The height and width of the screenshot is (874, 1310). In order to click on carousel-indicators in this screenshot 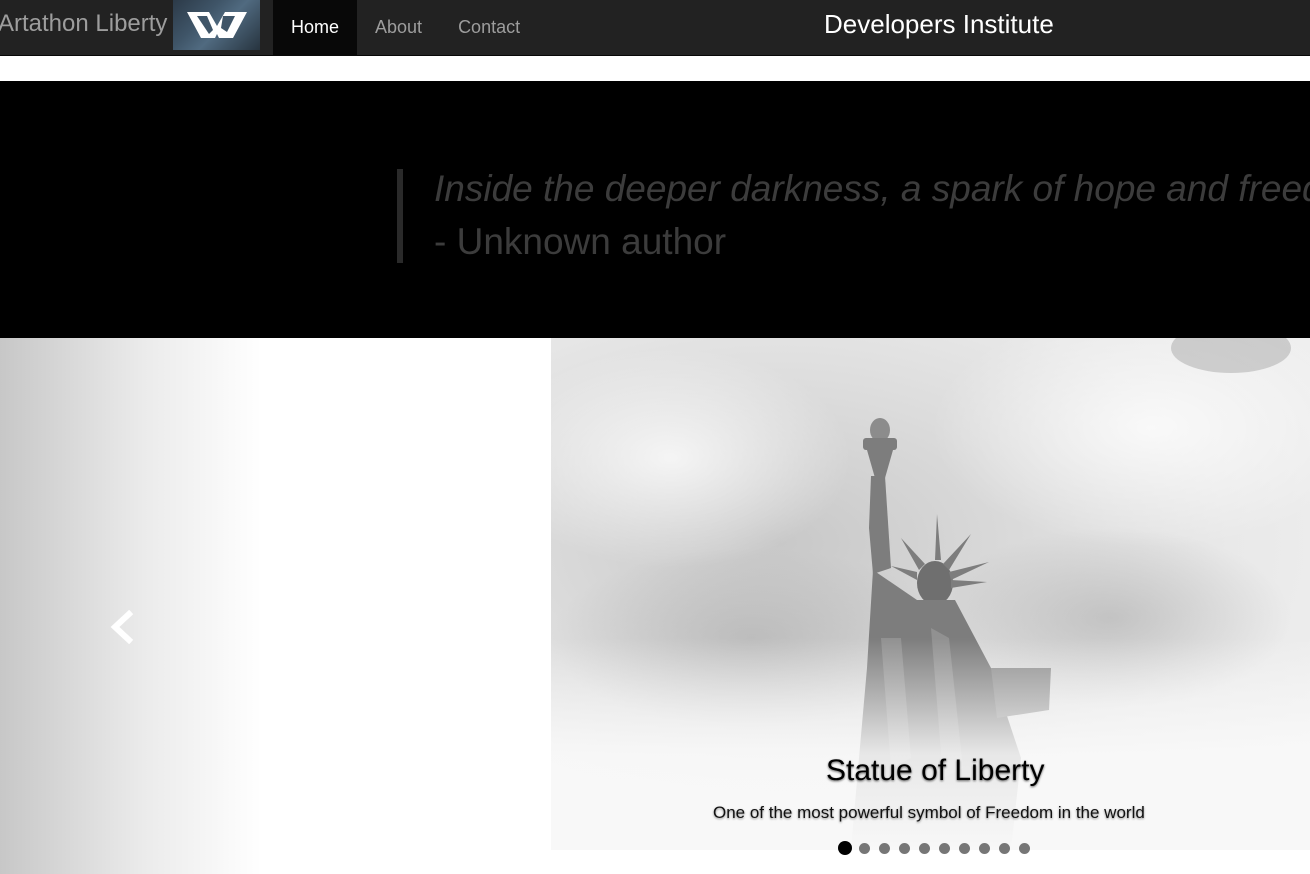, I will do `click(938, 848)`.